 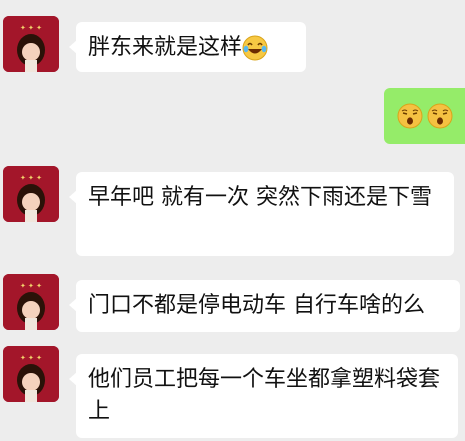 I want to click on message-row: ✦ ✦ ✦ 胖东来就是这样, so click(x=232, y=45).